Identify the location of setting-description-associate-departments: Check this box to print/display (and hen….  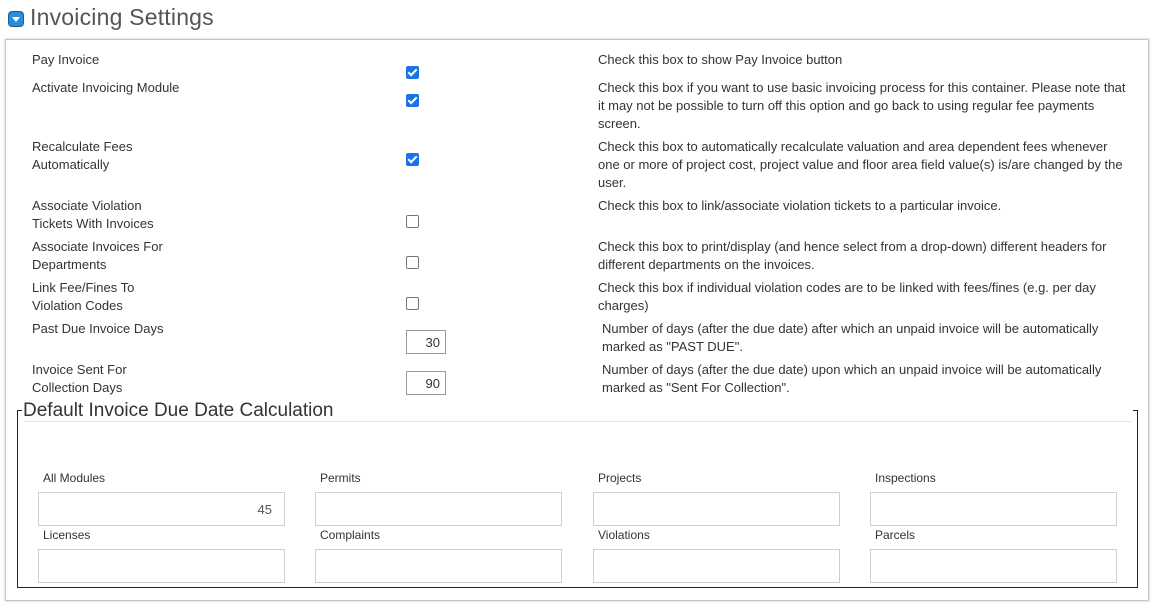
(852, 255).